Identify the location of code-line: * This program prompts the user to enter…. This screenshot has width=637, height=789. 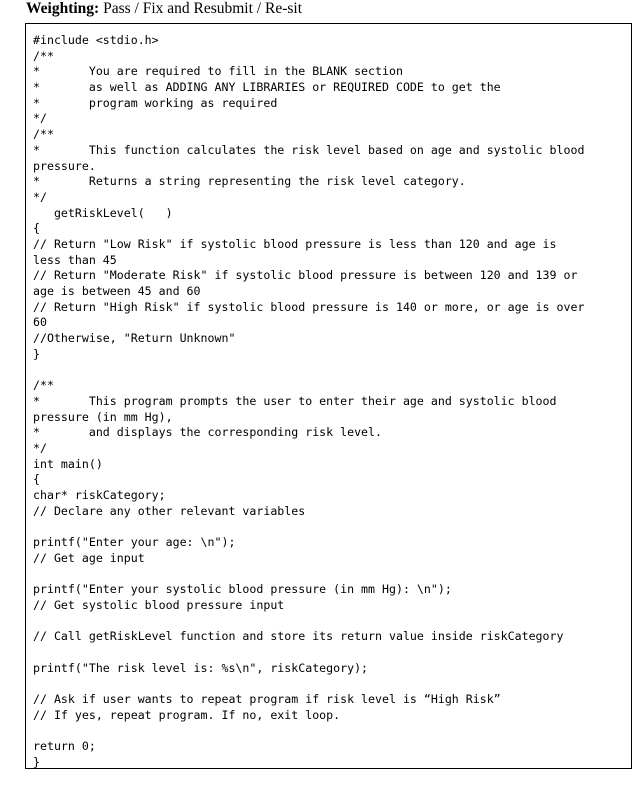
(295, 400).